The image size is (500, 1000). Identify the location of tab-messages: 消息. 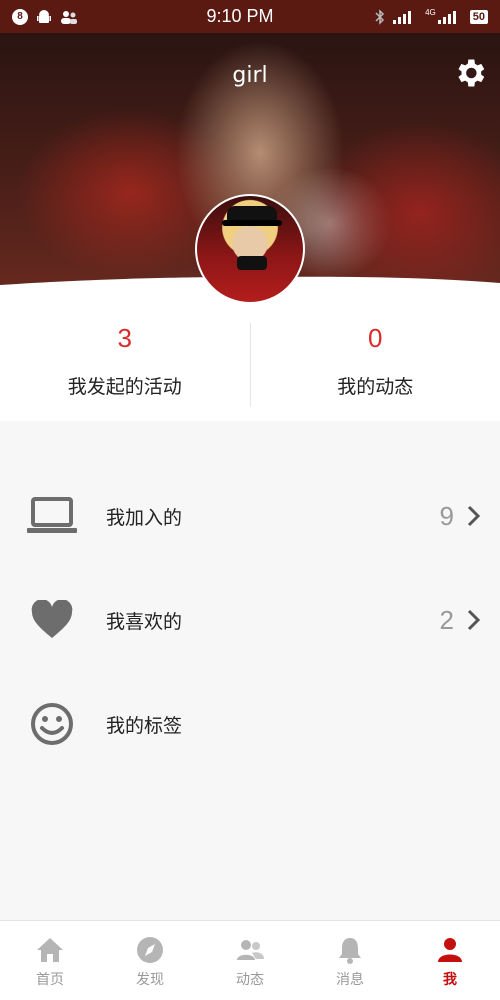
(350, 960).